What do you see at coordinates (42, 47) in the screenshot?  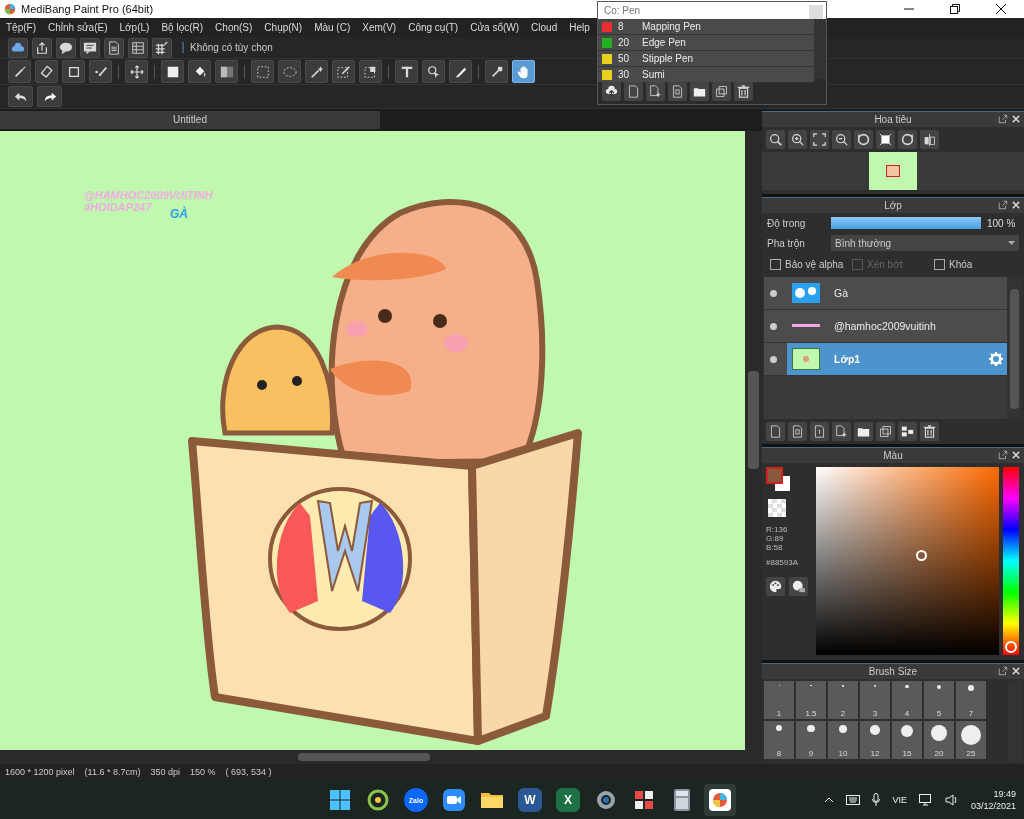 I see `share-tool-button` at bounding box center [42, 47].